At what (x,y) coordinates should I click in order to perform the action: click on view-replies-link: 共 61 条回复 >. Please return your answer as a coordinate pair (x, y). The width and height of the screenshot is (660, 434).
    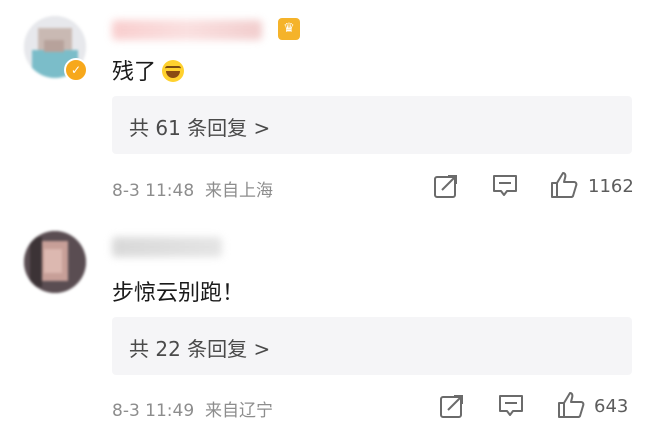
    Looking at the image, I should click on (199, 126).